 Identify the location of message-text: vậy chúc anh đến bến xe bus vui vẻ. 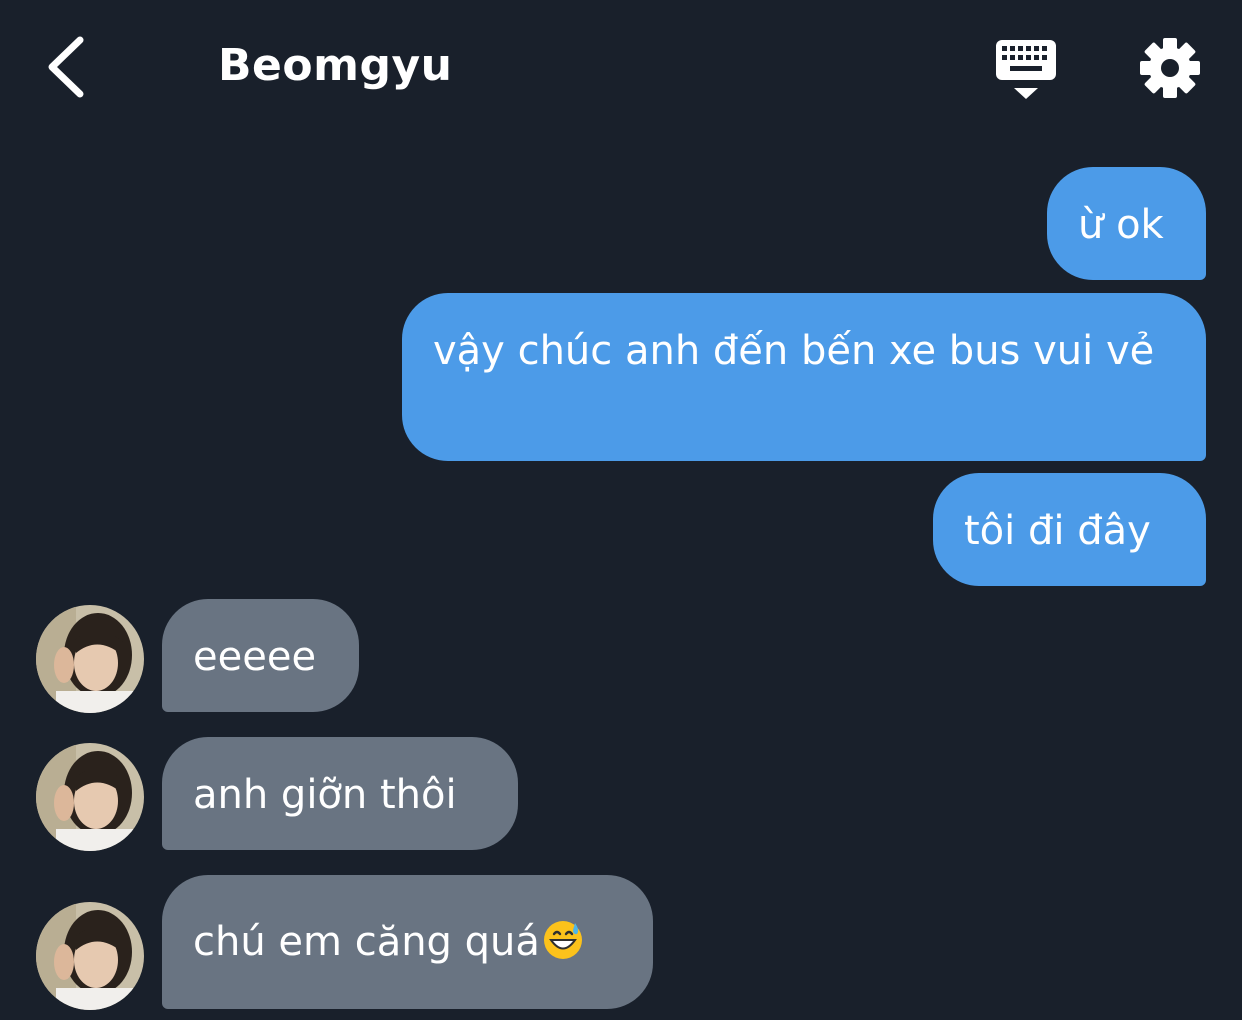
(794, 351).